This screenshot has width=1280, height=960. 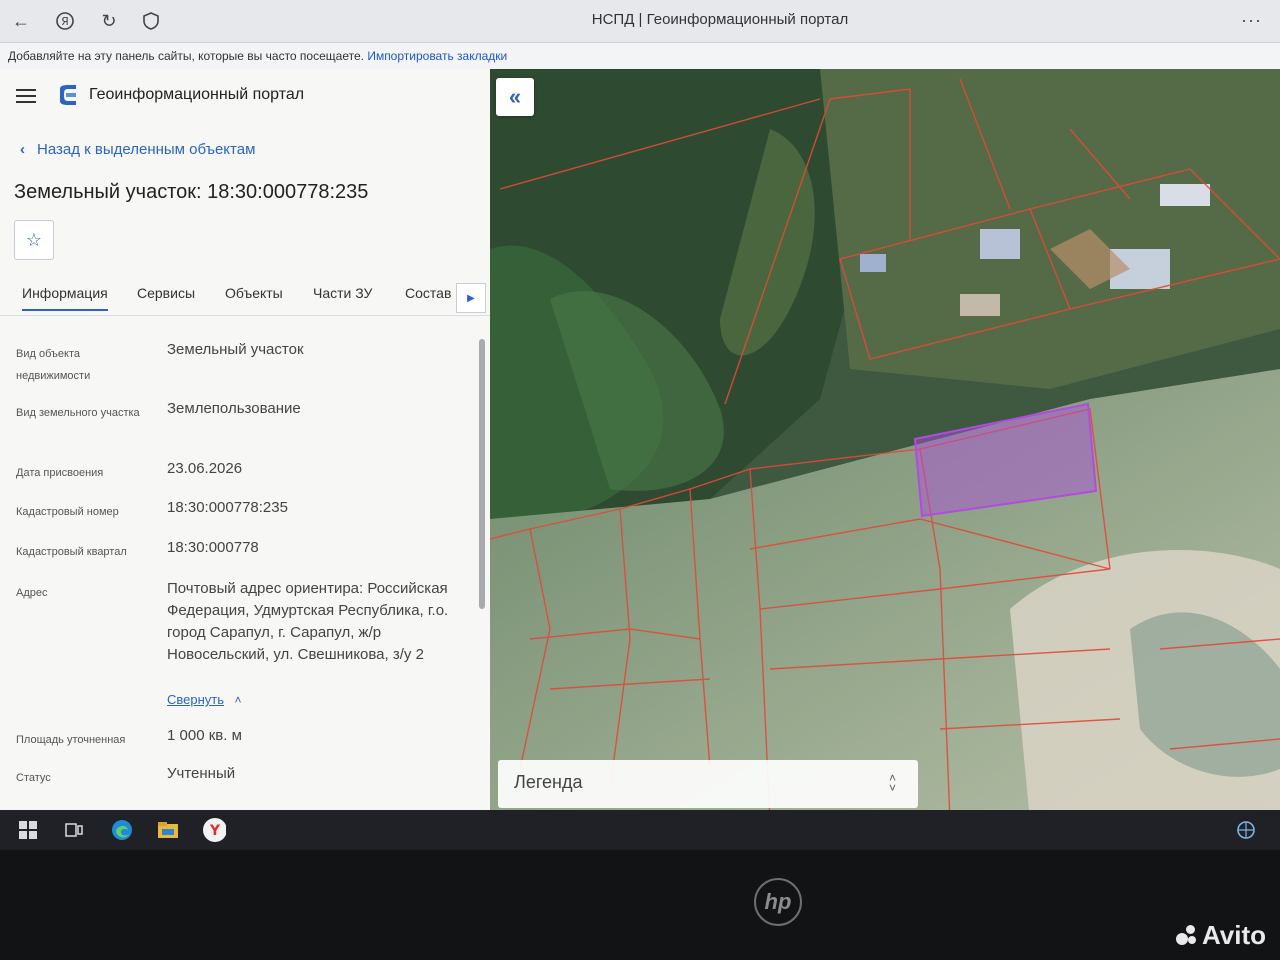 What do you see at coordinates (778, 902) in the screenshot?
I see `hp-logo: hp` at bounding box center [778, 902].